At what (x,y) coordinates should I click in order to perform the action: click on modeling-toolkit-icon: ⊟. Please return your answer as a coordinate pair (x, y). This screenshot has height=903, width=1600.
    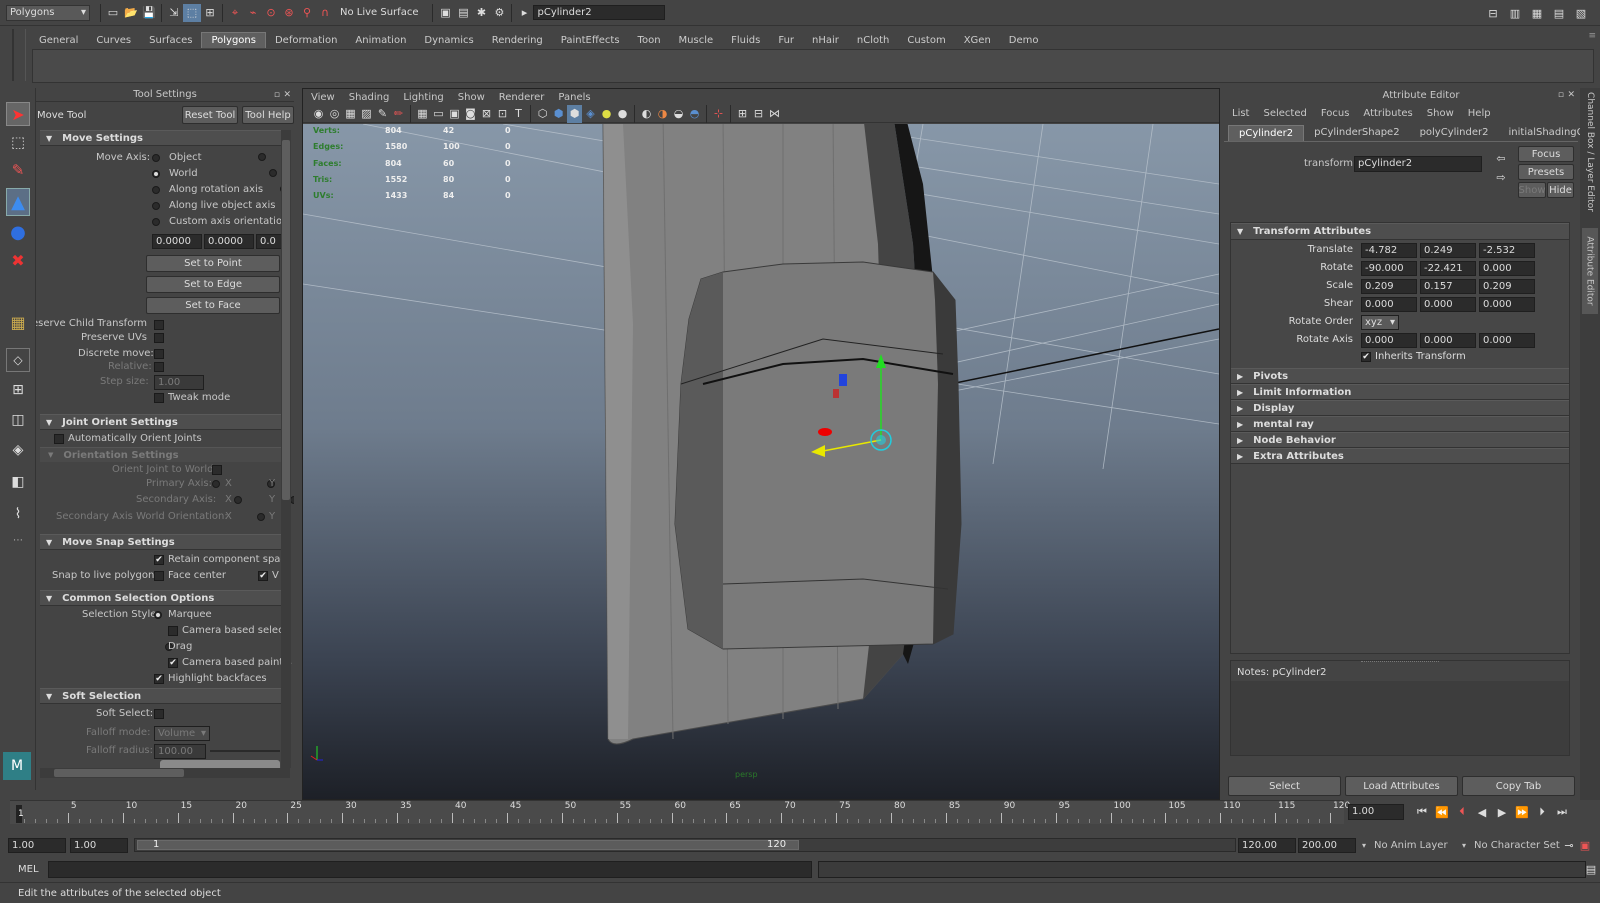
    Looking at the image, I should click on (1493, 13).